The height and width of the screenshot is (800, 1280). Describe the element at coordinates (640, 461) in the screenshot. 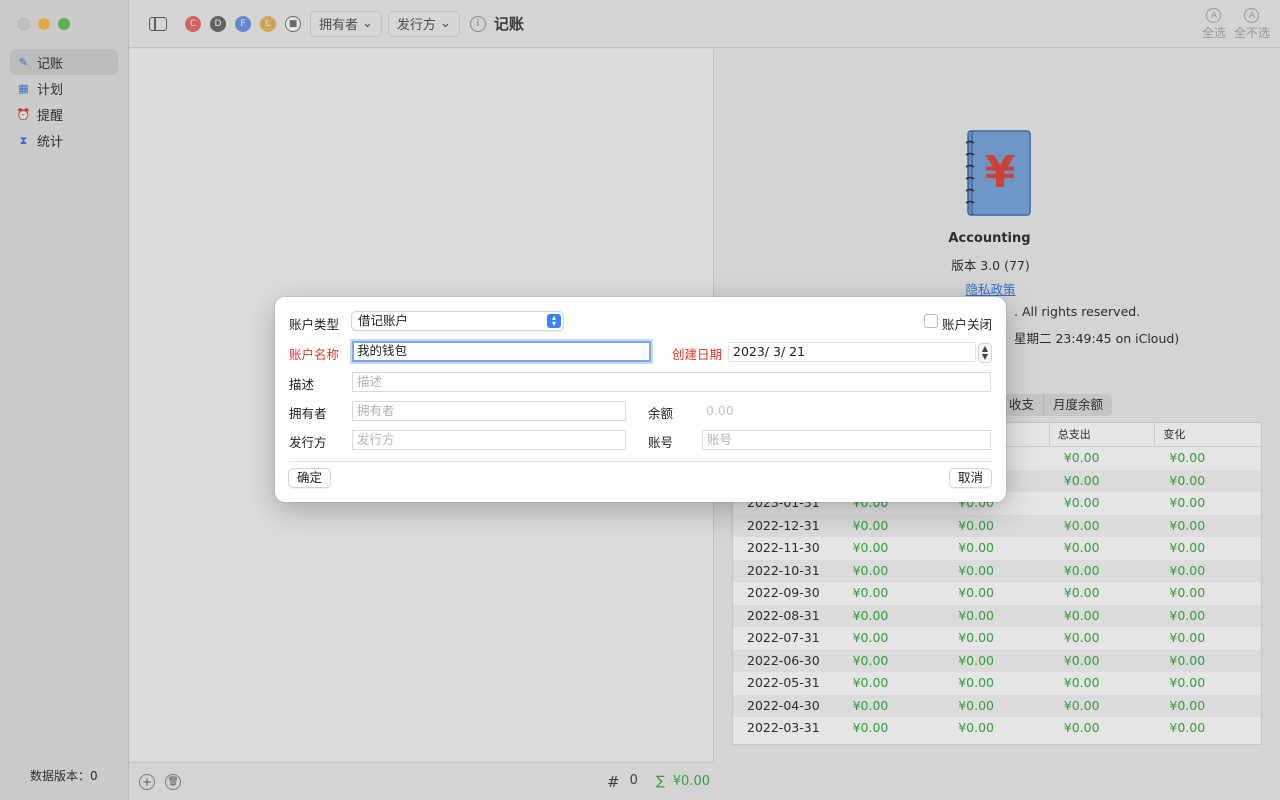

I see `dialog-divider` at that location.